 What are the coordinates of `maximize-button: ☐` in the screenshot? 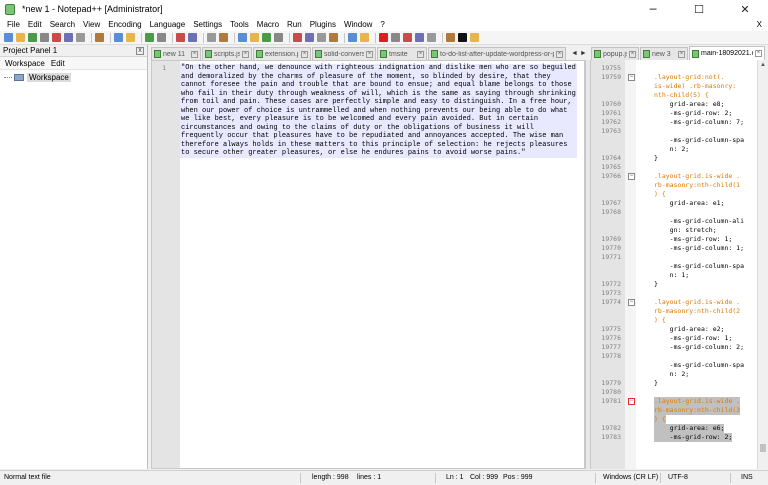 It's located at (699, 9).